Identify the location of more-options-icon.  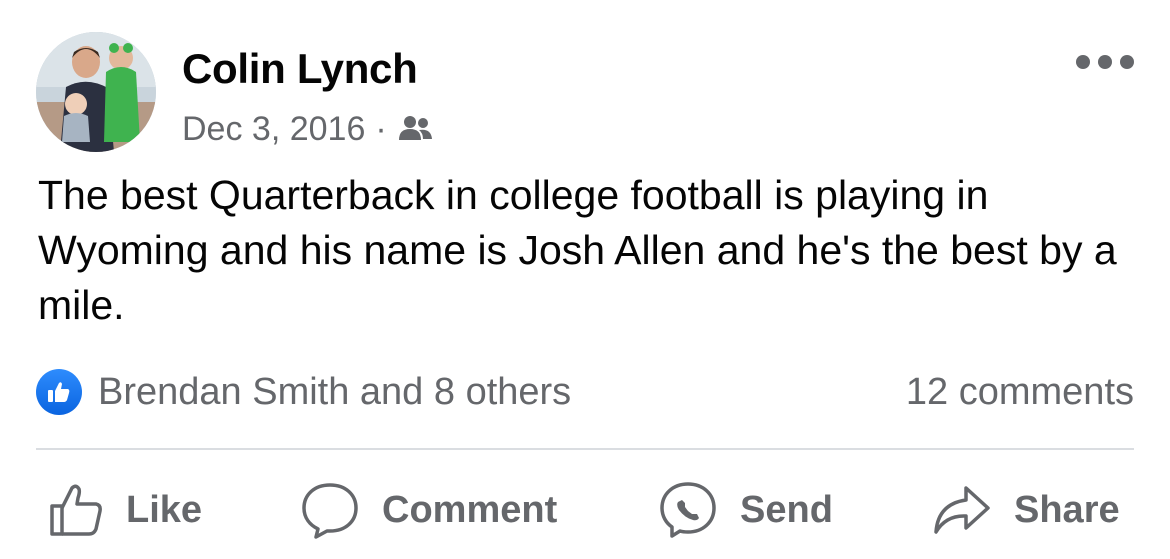
(1105, 62).